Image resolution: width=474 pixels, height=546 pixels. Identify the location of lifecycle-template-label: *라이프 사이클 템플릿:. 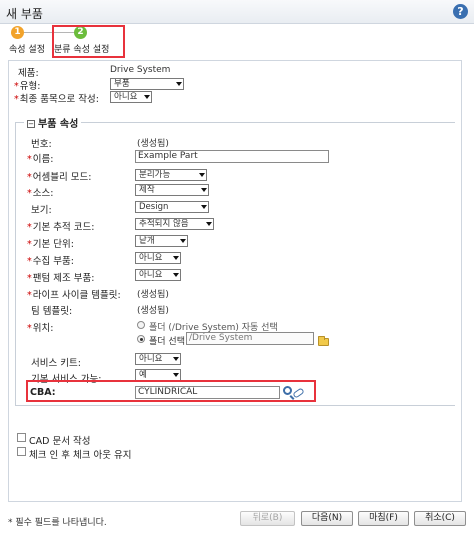
(74, 295).